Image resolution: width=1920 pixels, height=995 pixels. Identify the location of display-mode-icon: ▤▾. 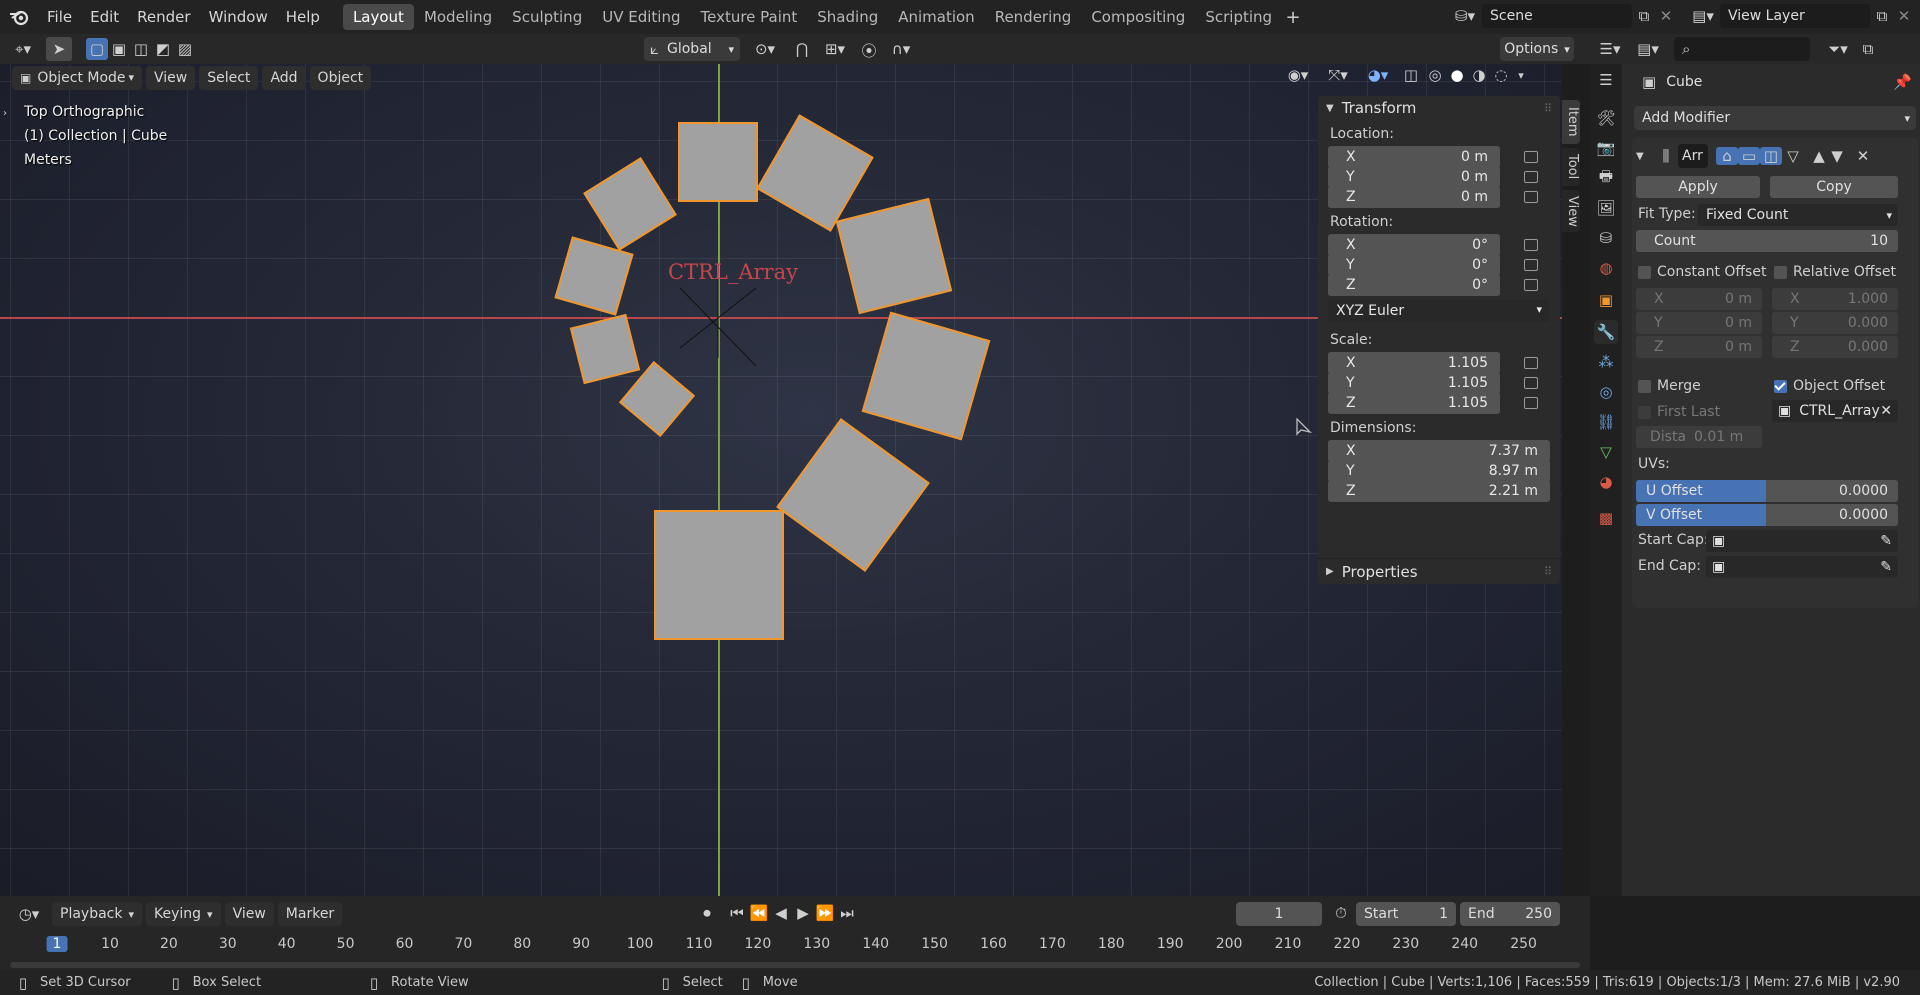
(1648, 49).